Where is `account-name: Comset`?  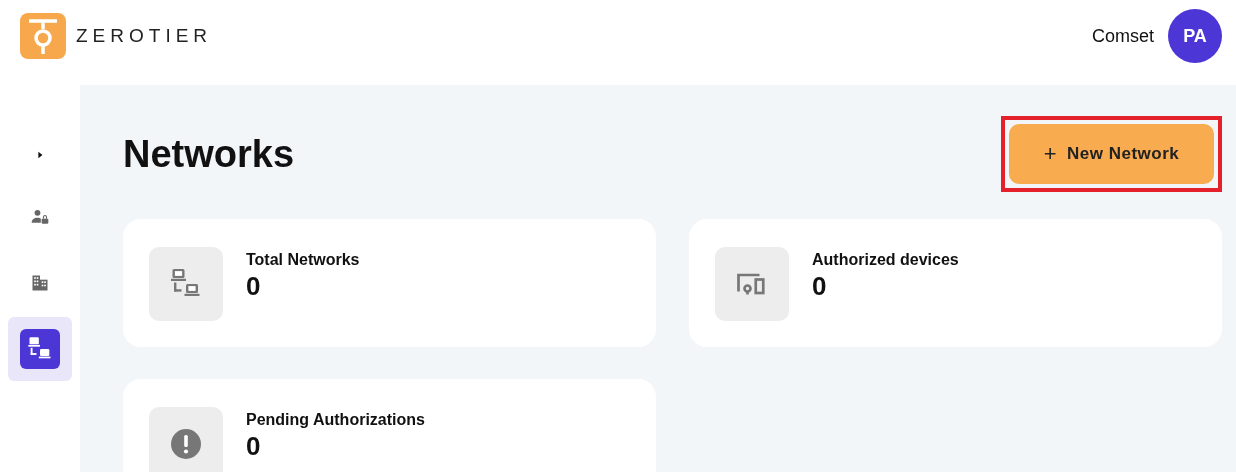
account-name: Comset is located at coordinates (1123, 36).